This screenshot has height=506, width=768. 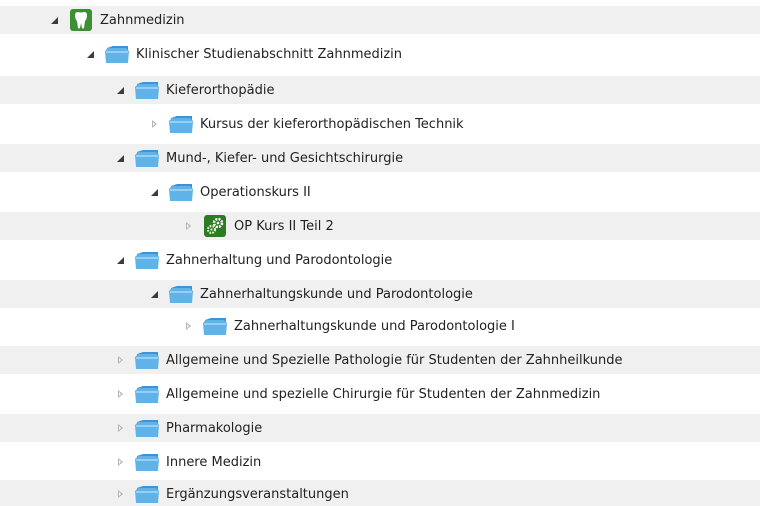 I want to click on tooth-icon, so click(x=81, y=20).